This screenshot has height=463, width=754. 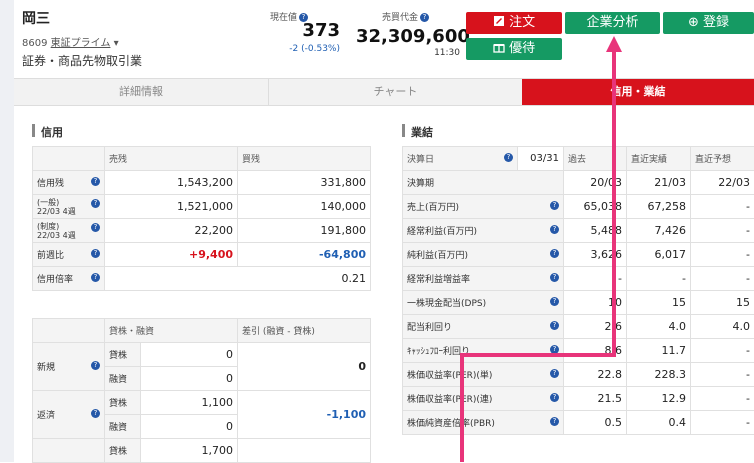 What do you see at coordinates (141, 92) in the screenshot?
I see `tab-details: 詳細情報` at bounding box center [141, 92].